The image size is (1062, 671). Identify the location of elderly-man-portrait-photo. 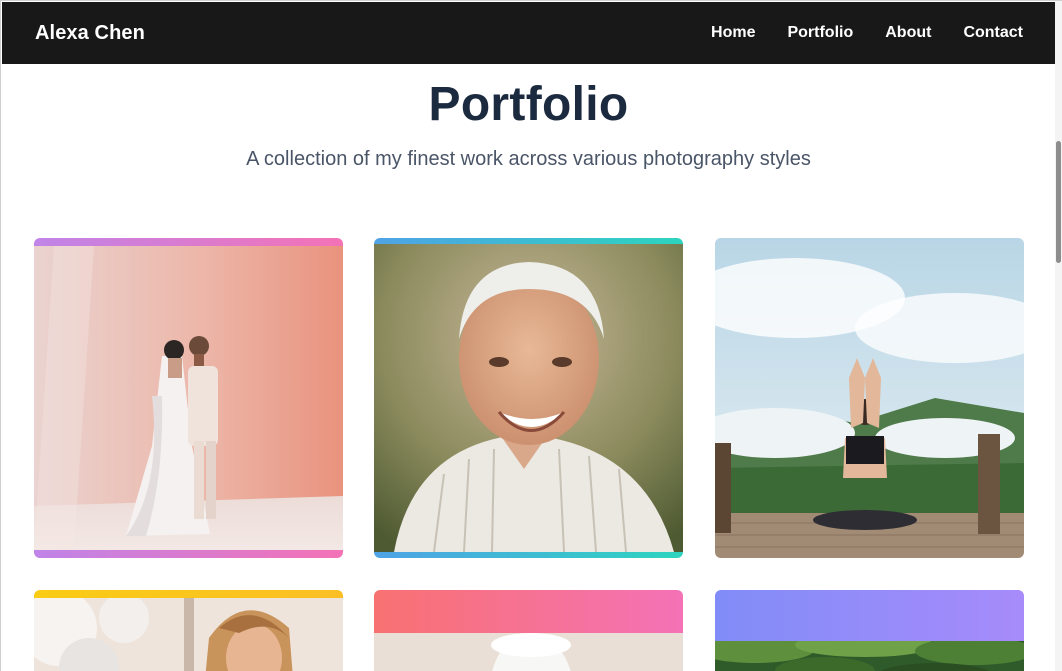
(528, 398).